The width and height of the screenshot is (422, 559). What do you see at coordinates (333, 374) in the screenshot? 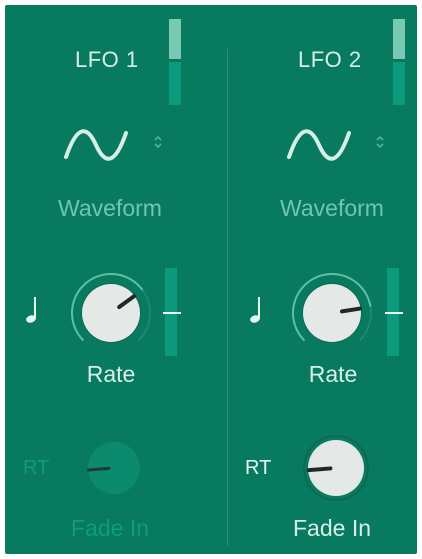
I see `lfo2-rate-label: Rate` at bounding box center [333, 374].